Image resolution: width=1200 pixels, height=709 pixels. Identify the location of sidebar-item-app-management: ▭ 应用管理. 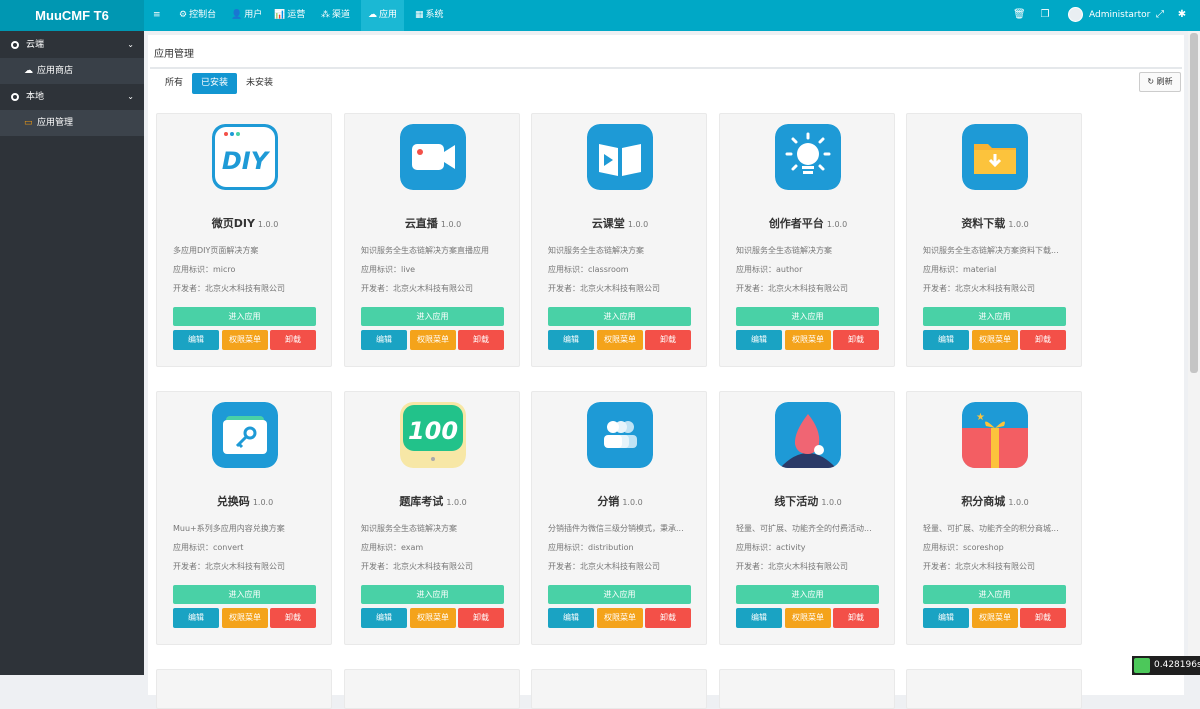
(72, 123).